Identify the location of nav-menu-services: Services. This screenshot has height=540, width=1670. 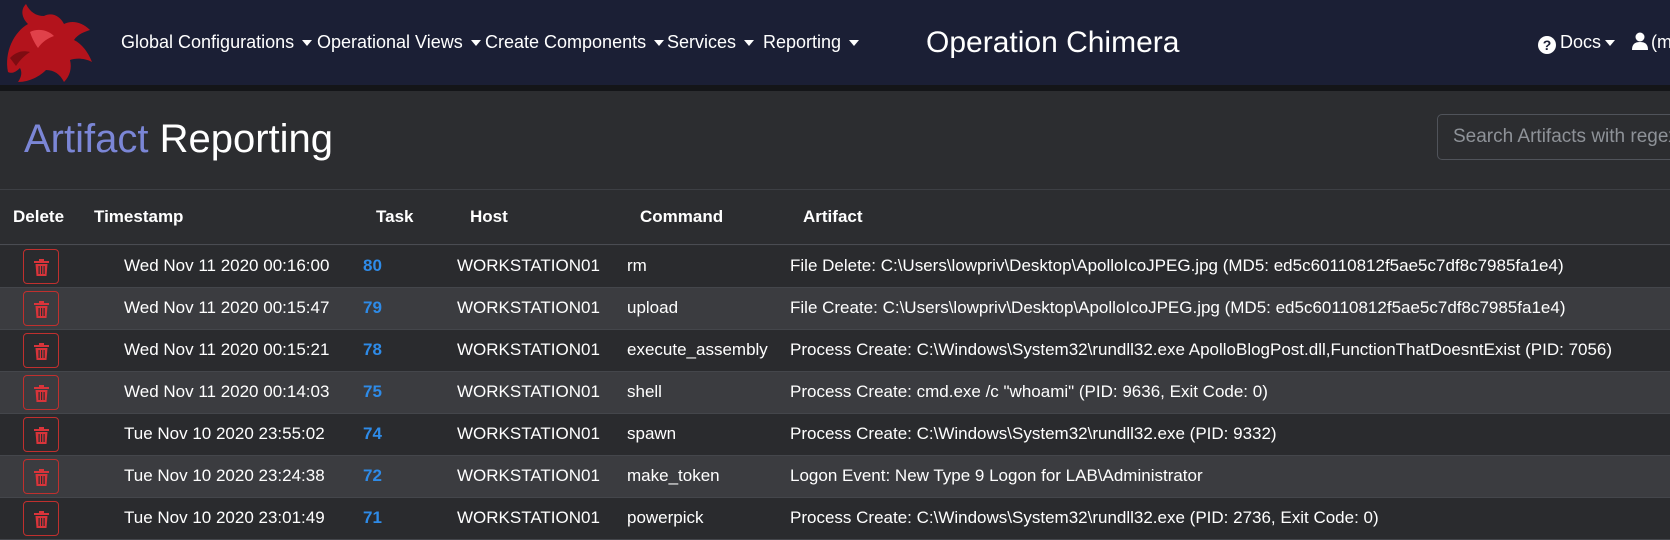
(711, 42).